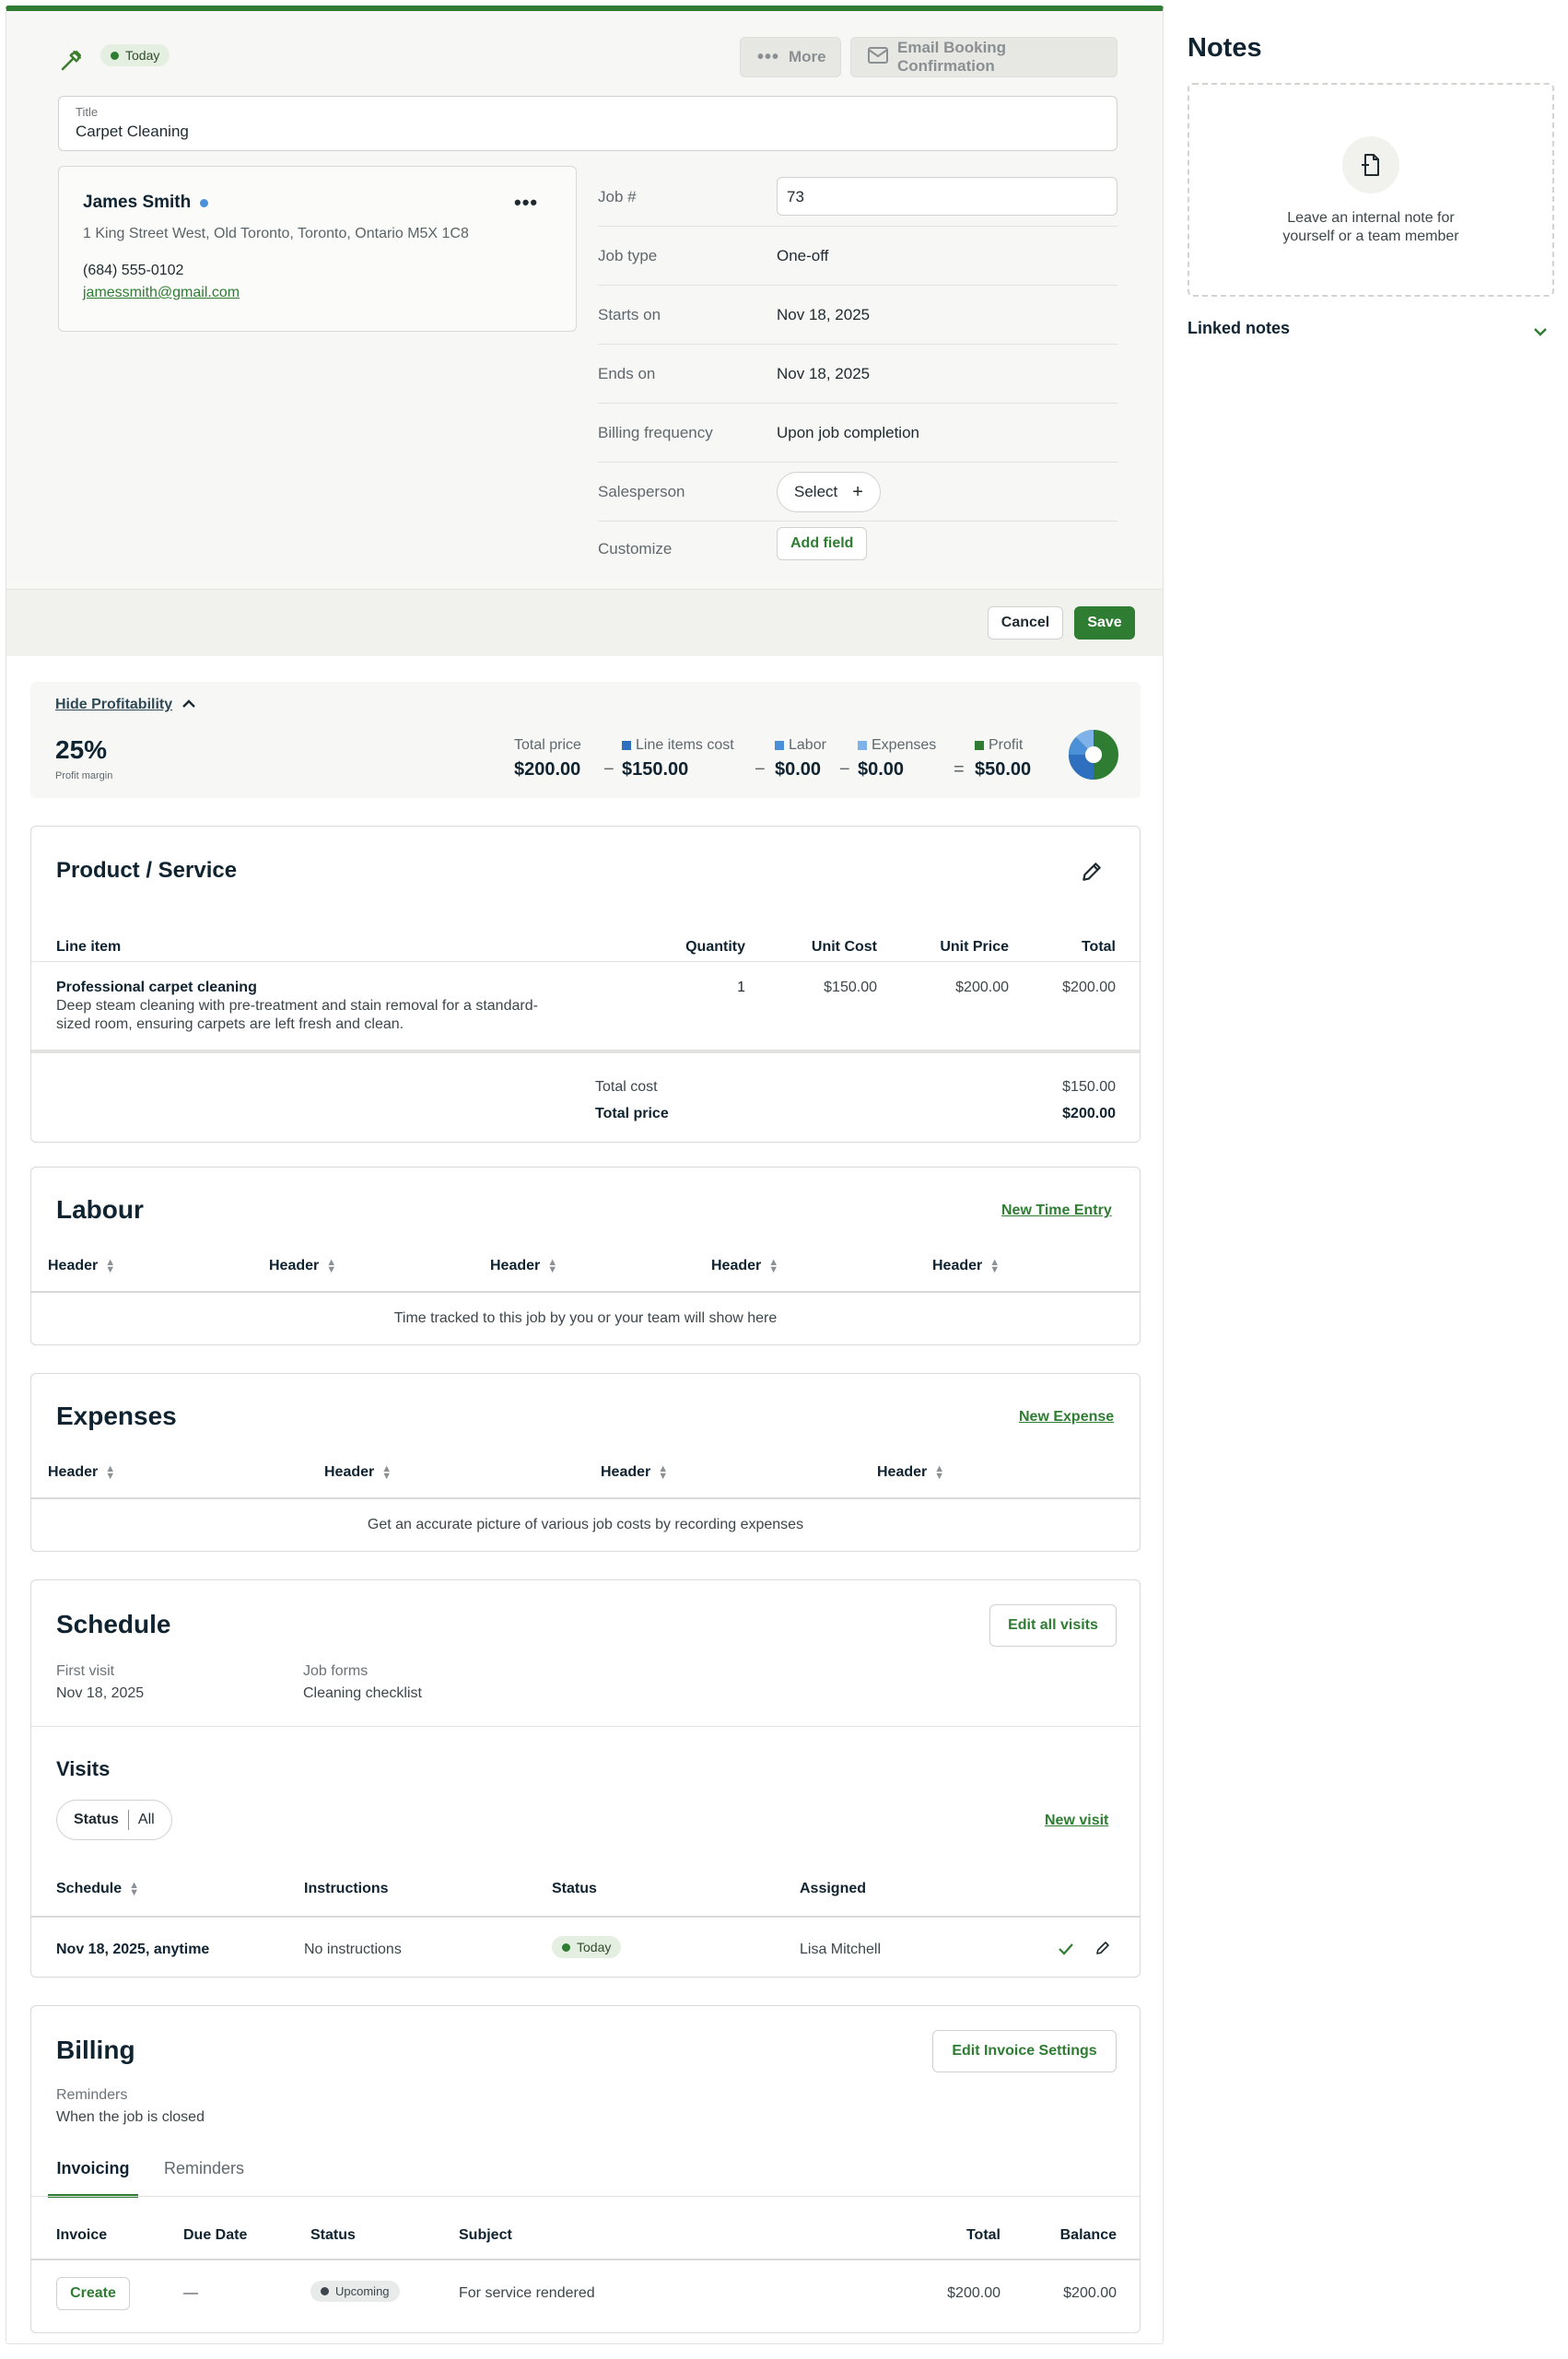  I want to click on profit-label: Profit, so click(1006, 745).